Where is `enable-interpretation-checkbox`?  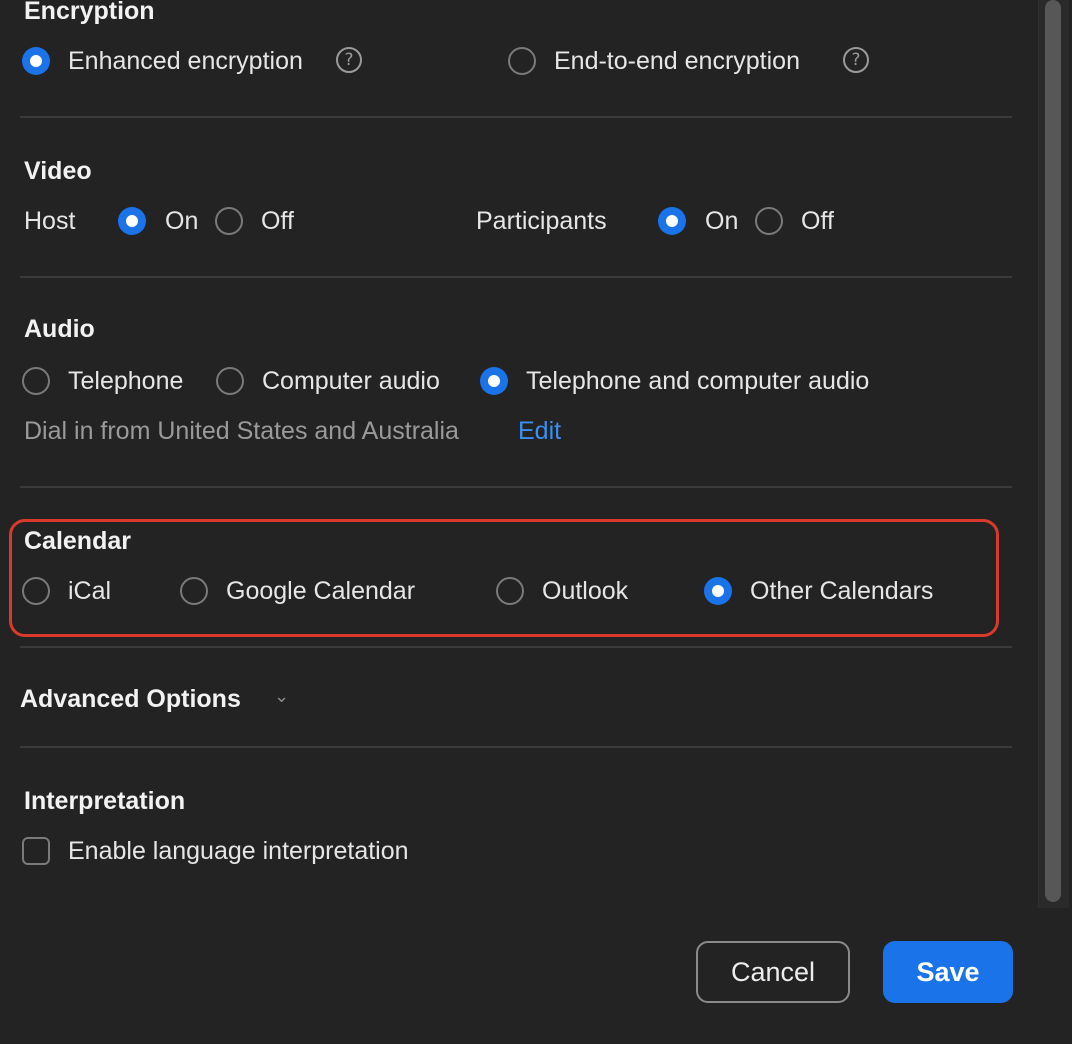
enable-interpretation-checkbox is located at coordinates (36, 851).